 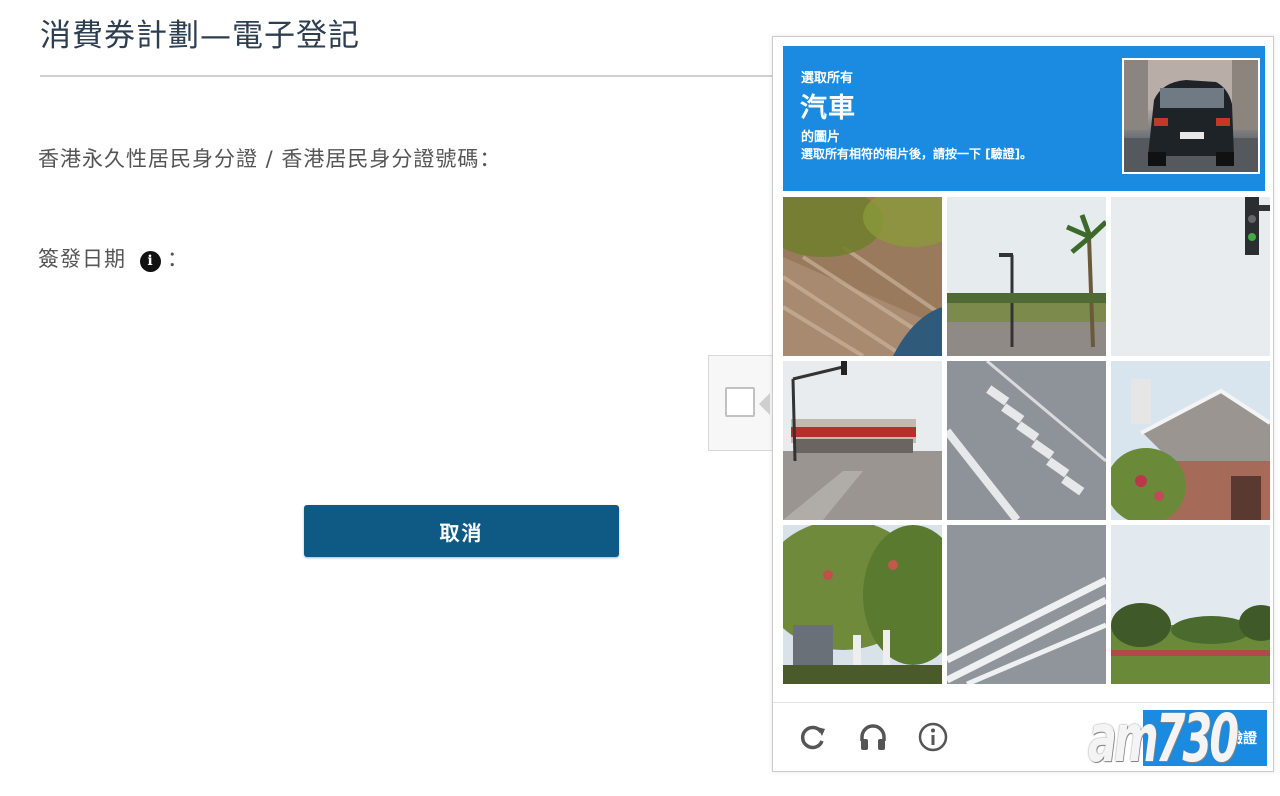 I want to click on tile-palm-street, so click(x=1026, y=276).